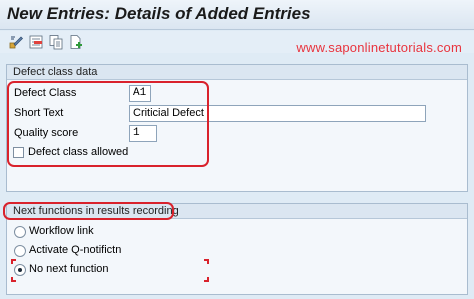 The height and width of the screenshot is (299, 474). What do you see at coordinates (237, 72) in the screenshot?
I see `defect-class-group-heading: Defect class data` at bounding box center [237, 72].